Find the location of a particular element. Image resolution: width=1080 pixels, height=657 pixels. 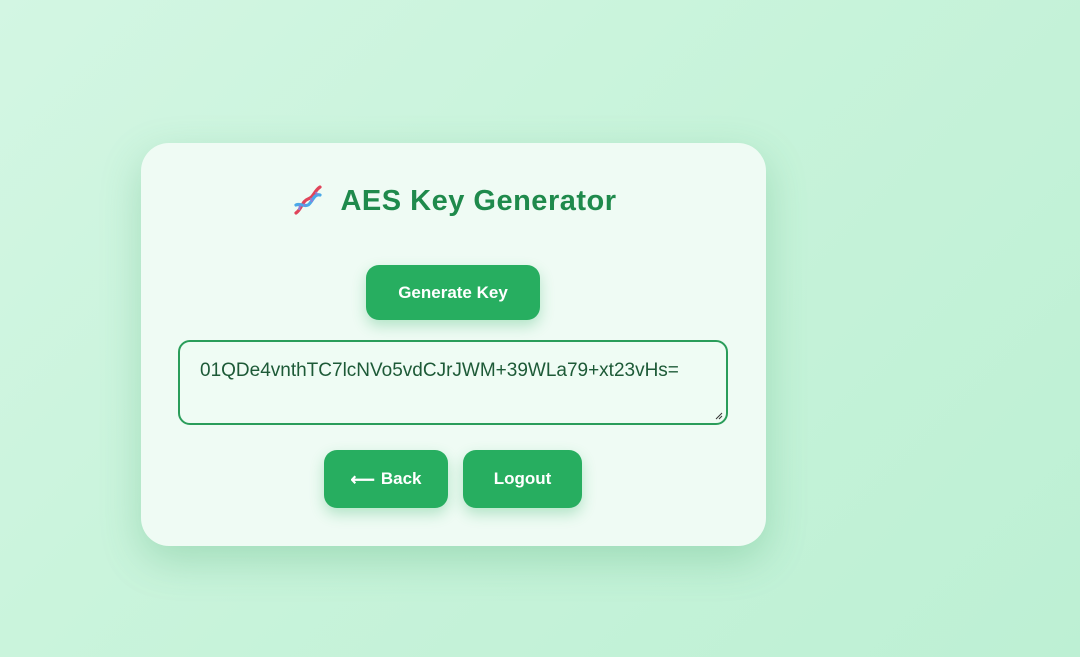

page-title: AES Key Generator is located at coordinates (478, 200).